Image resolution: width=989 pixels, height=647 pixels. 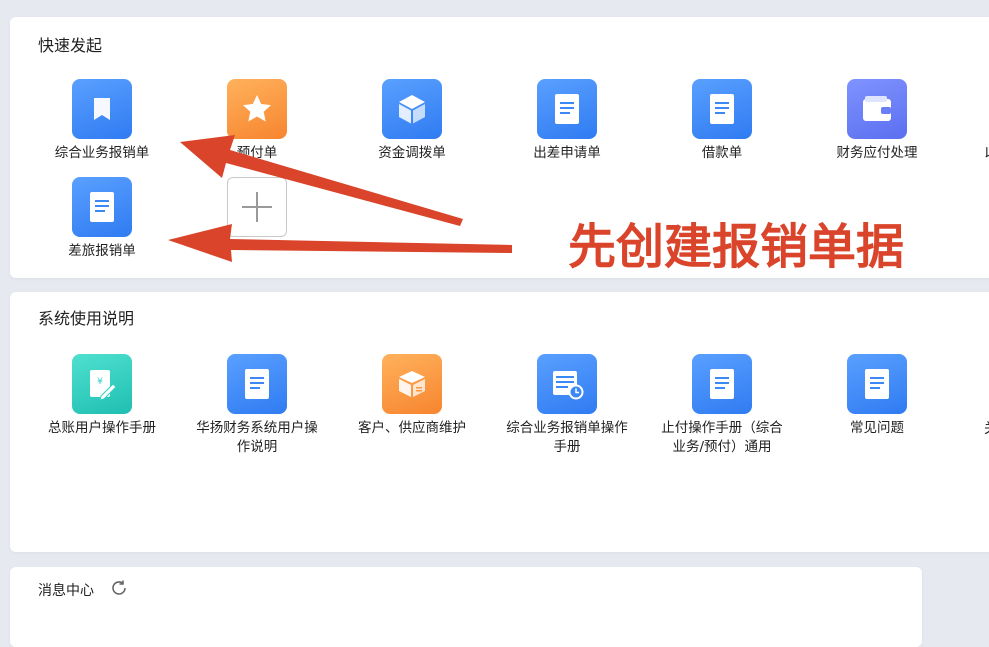 I want to click on wallet-icon, so click(x=877, y=109).